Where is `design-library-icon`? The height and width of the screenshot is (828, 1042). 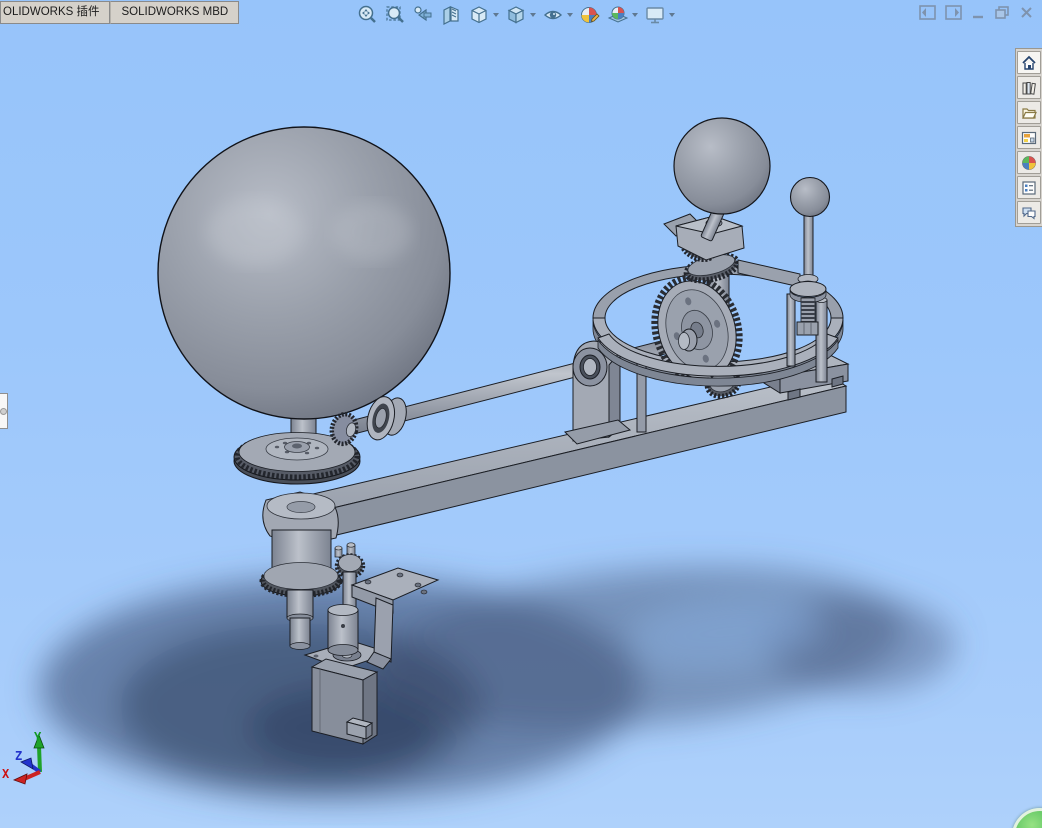 design-library-icon is located at coordinates (1029, 88).